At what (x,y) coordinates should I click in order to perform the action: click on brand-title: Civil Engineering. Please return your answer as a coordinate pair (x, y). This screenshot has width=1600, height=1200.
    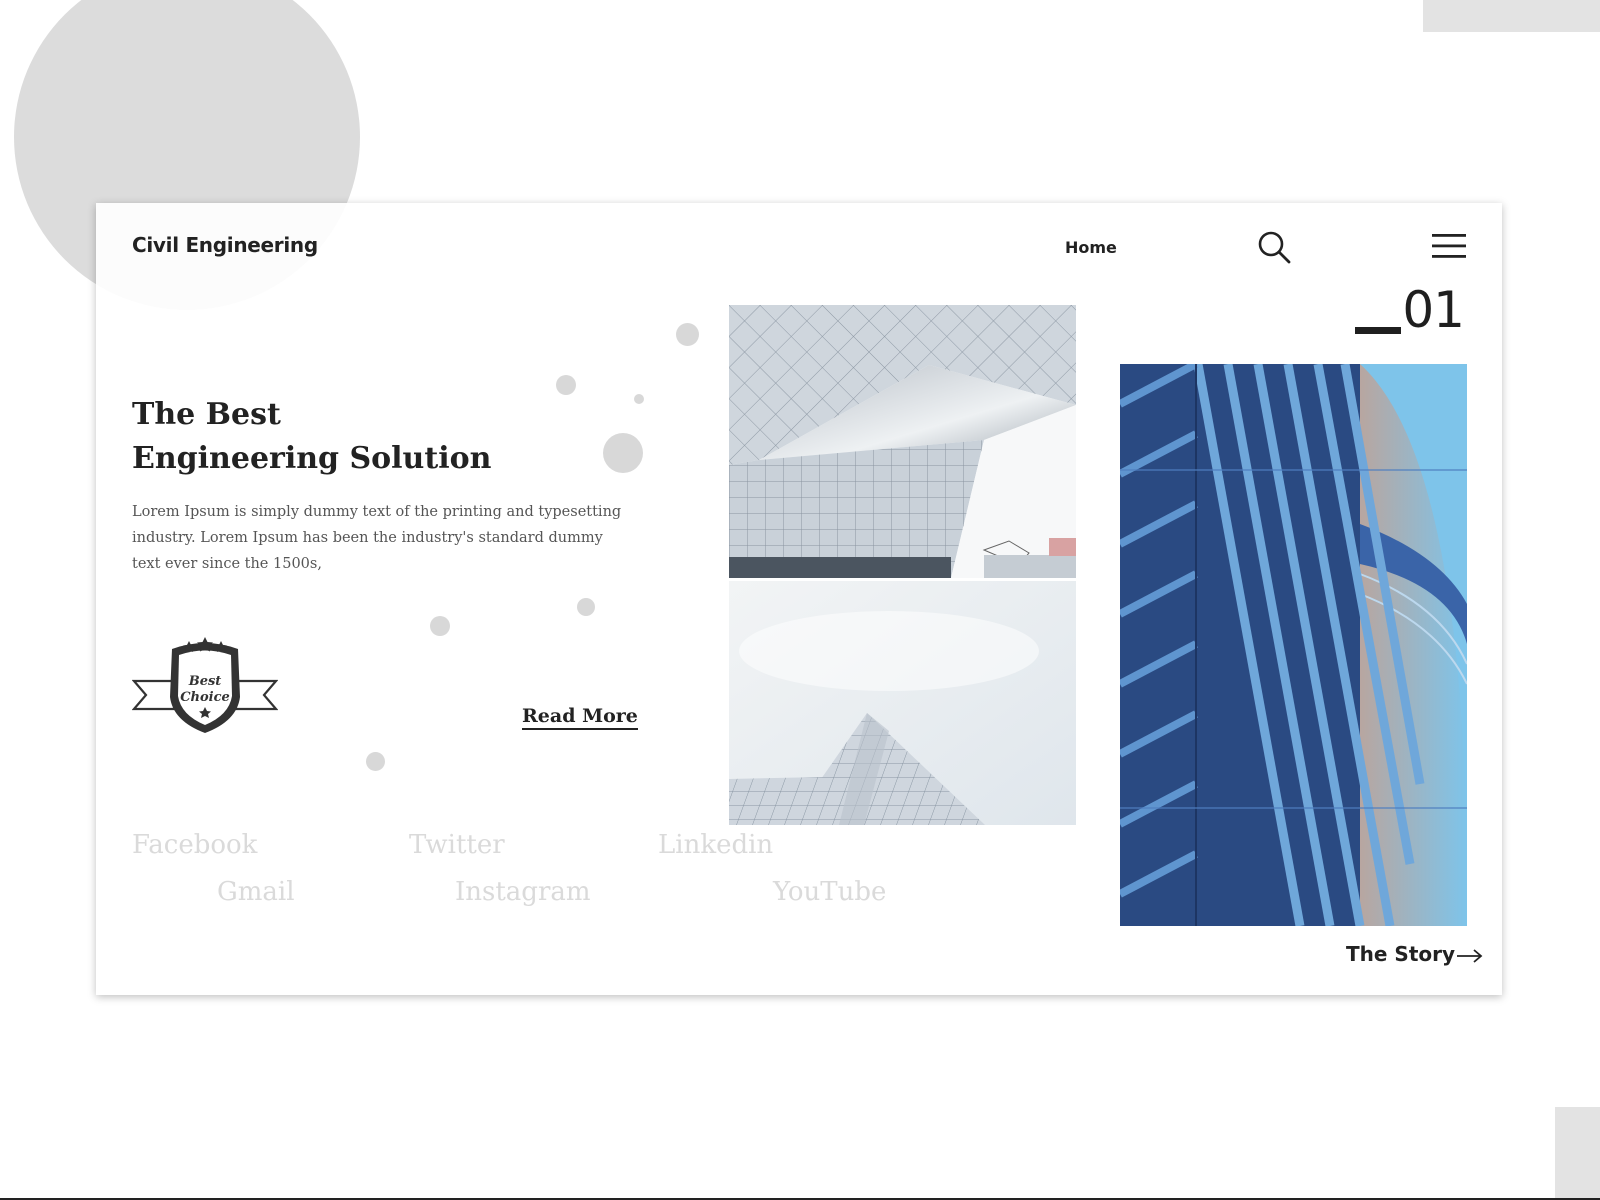
    Looking at the image, I should click on (225, 245).